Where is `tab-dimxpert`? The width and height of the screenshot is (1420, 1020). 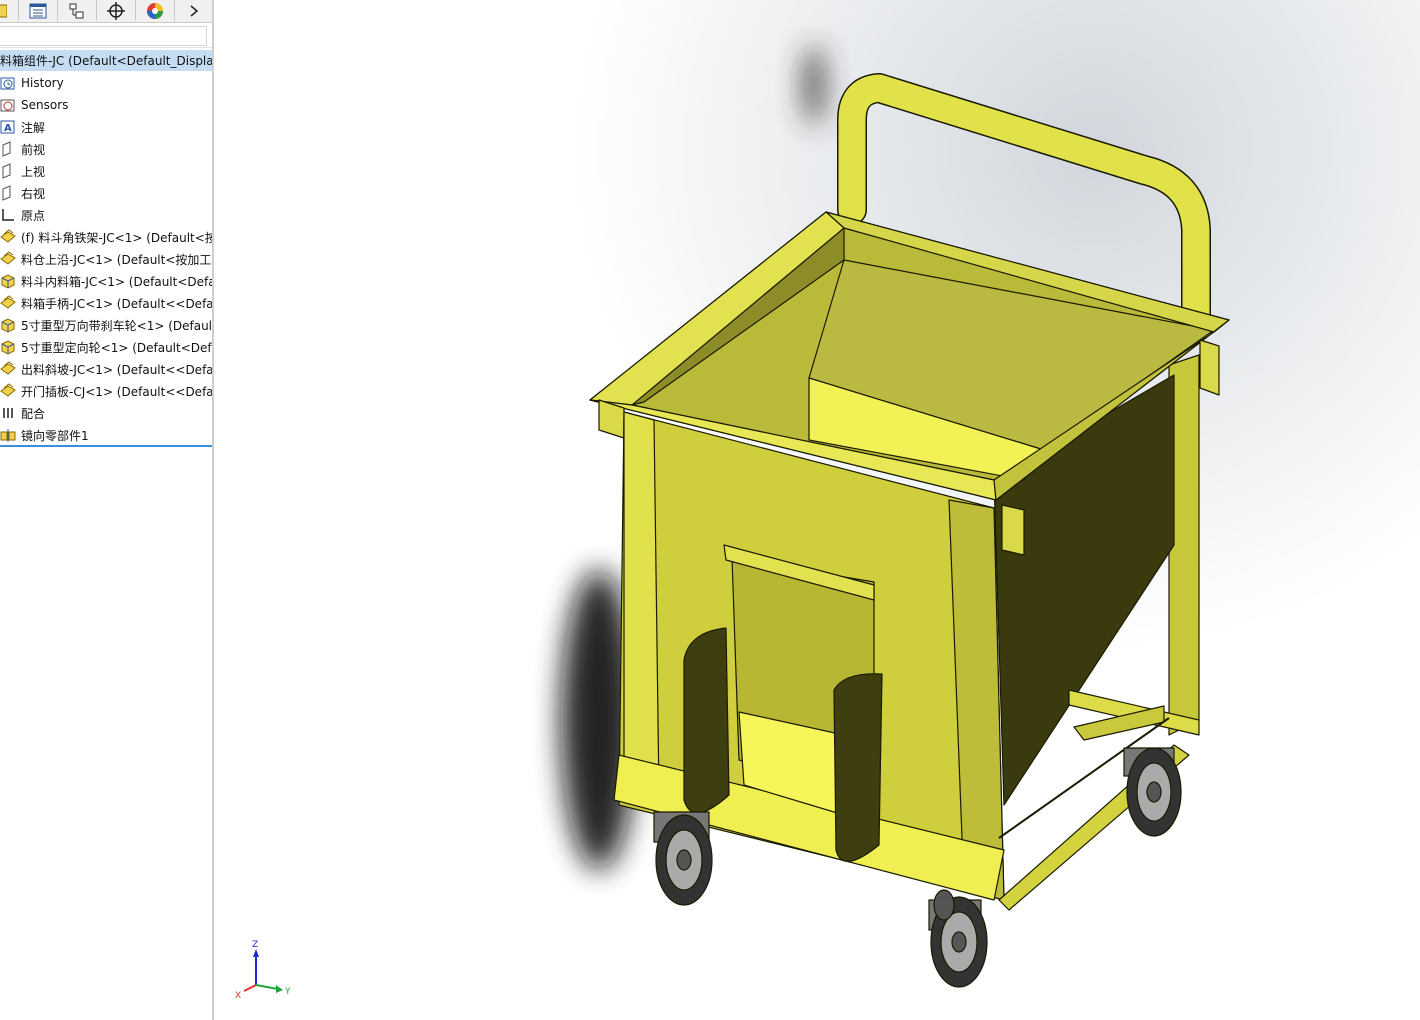
tab-dimxpert is located at coordinates (116, 10).